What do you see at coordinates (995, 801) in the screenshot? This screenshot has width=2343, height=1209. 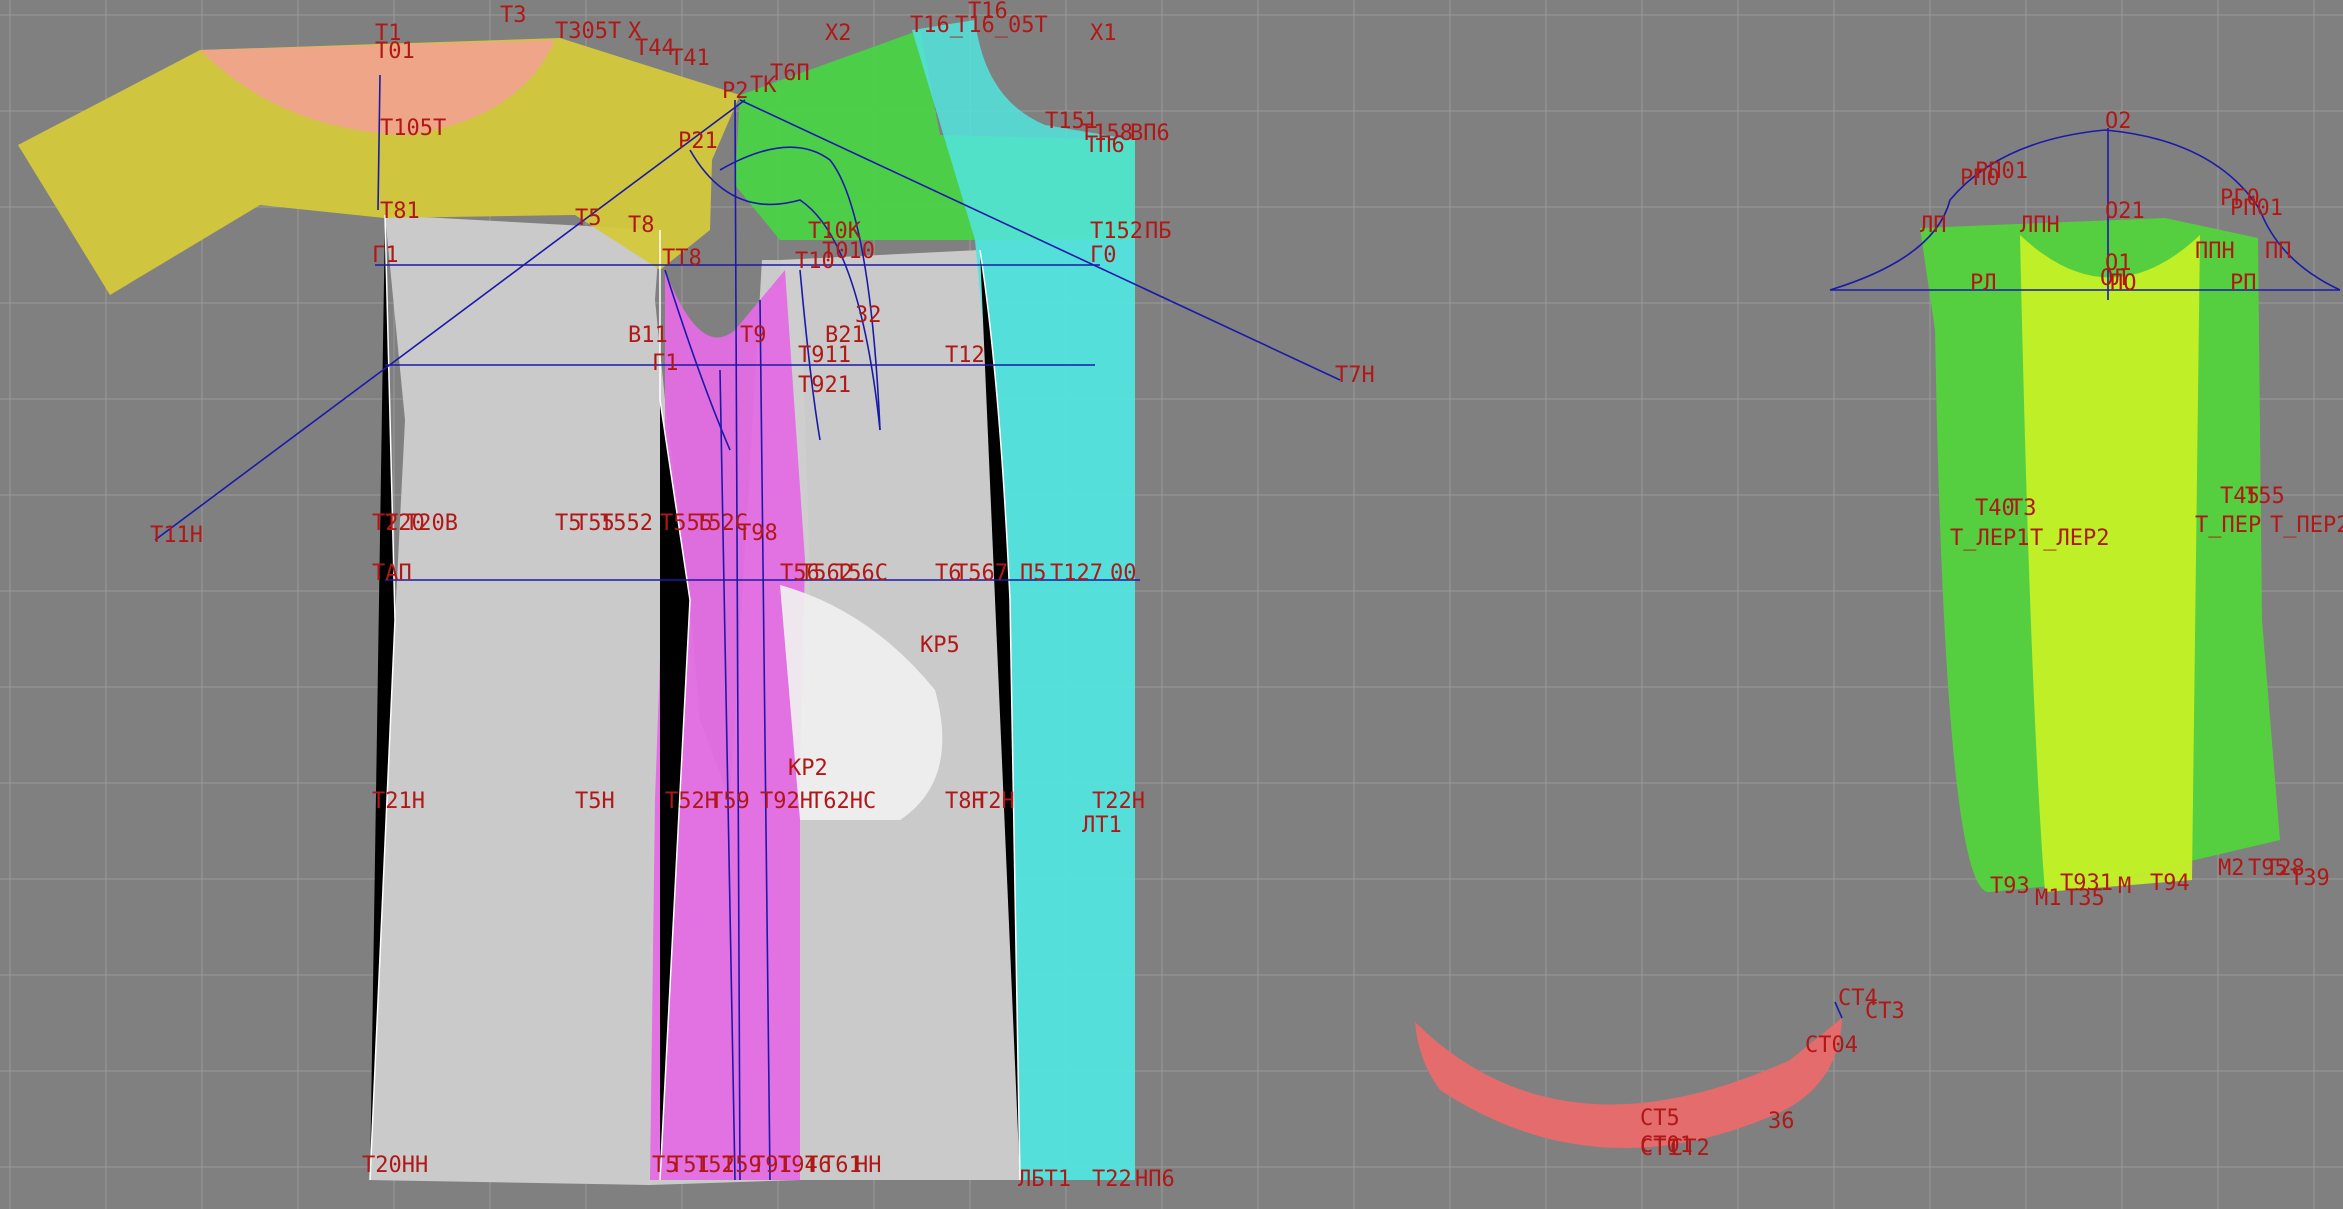 I see `label-T2H: T2H` at bounding box center [995, 801].